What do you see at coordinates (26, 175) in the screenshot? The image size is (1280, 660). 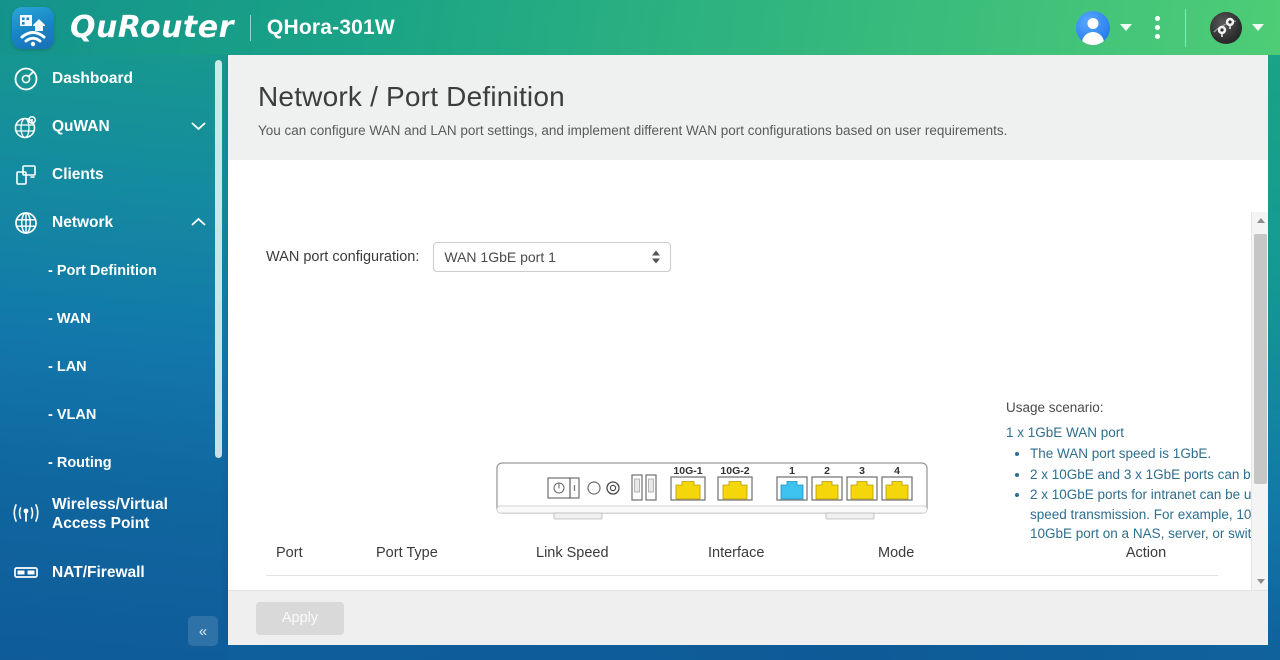 I see `clients-icon` at bounding box center [26, 175].